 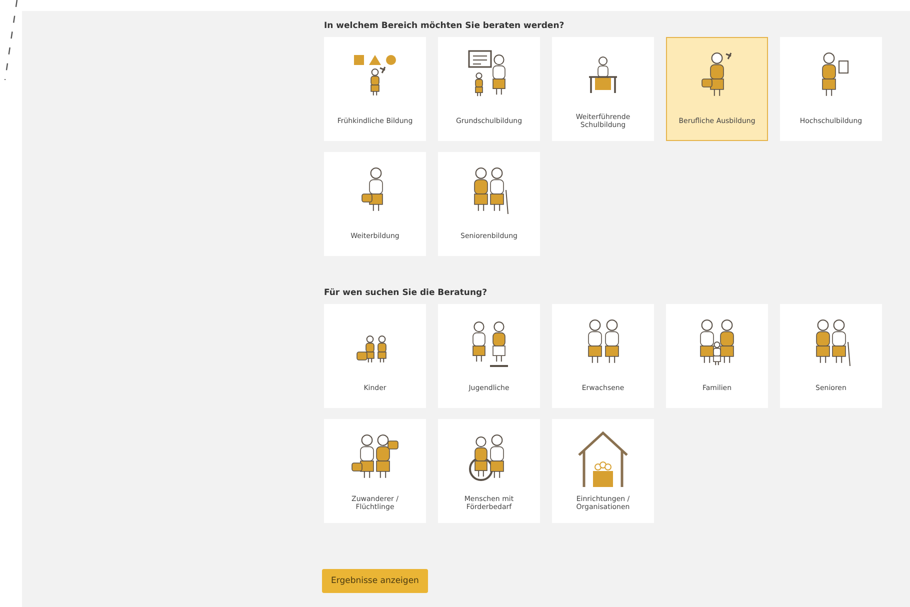 What do you see at coordinates (406, 293) in the screenshot?
I see `section-heading: Für wen suchen Sie die Beratung?` at bounding box center [406, 293].